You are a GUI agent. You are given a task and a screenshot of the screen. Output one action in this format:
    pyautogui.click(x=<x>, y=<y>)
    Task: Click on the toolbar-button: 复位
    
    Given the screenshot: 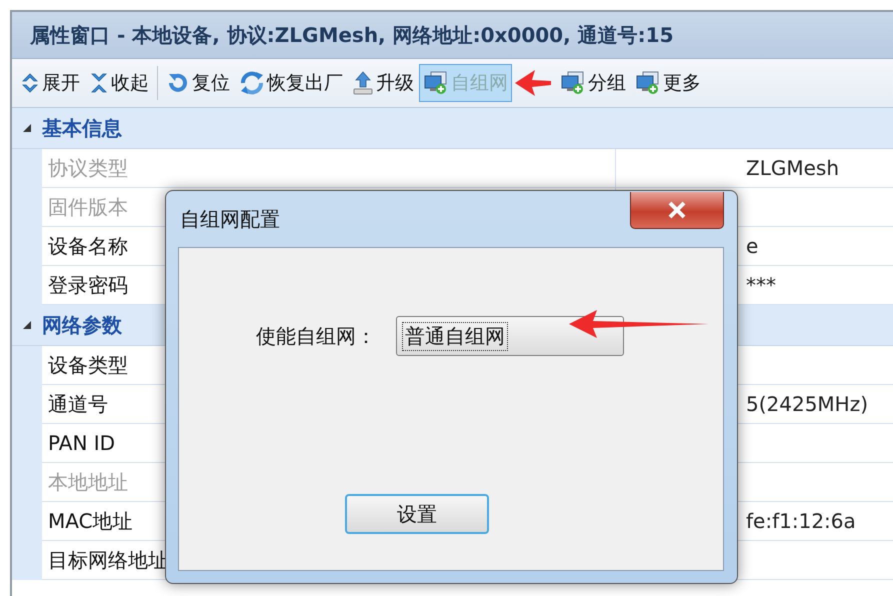 What is the action you would take?
    pyautogui.click(x=198, y=83)
    